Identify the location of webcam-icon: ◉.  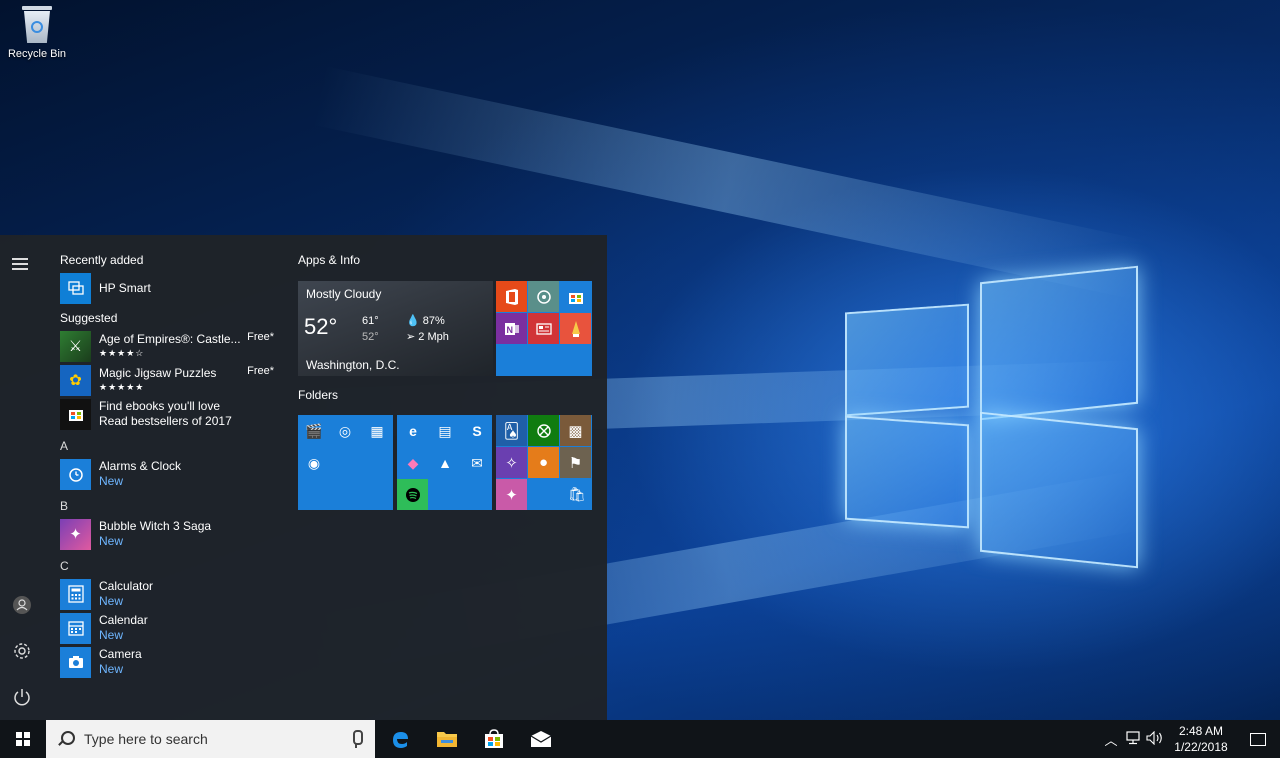
(314, 462).